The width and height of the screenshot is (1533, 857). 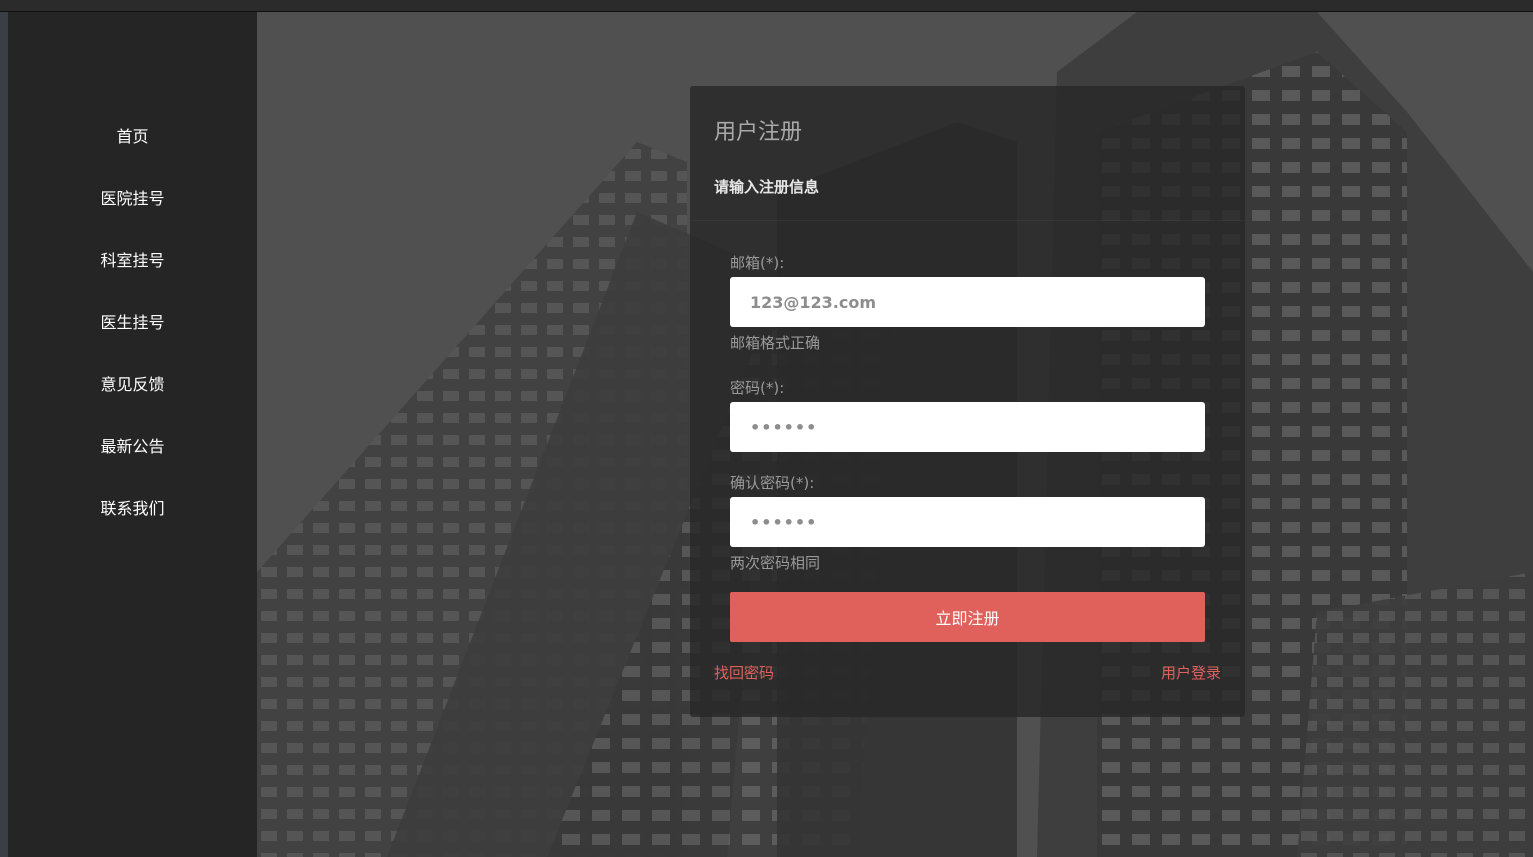 I want to click on nav-item-announcements: 最新公告, so click(x=132, y=464).